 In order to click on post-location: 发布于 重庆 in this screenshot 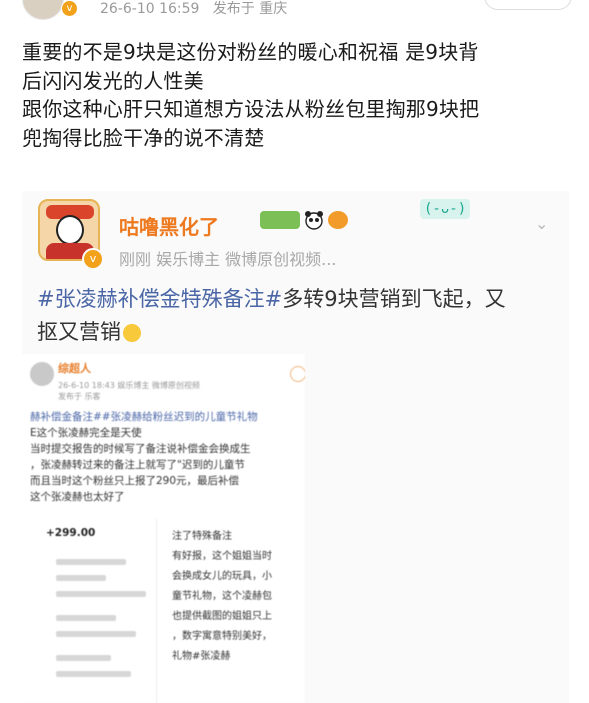, I will do `click(250, 9)`.